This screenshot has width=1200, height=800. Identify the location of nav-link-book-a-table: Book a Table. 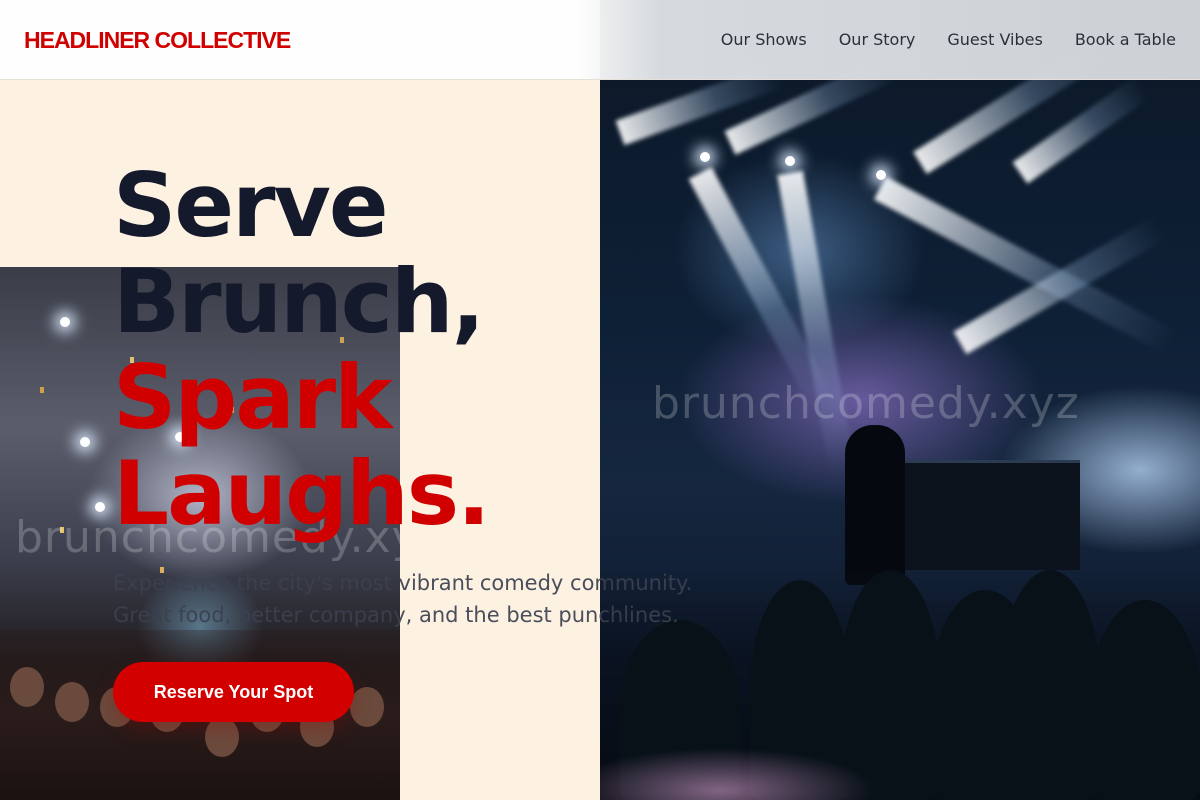
(1125, 39).